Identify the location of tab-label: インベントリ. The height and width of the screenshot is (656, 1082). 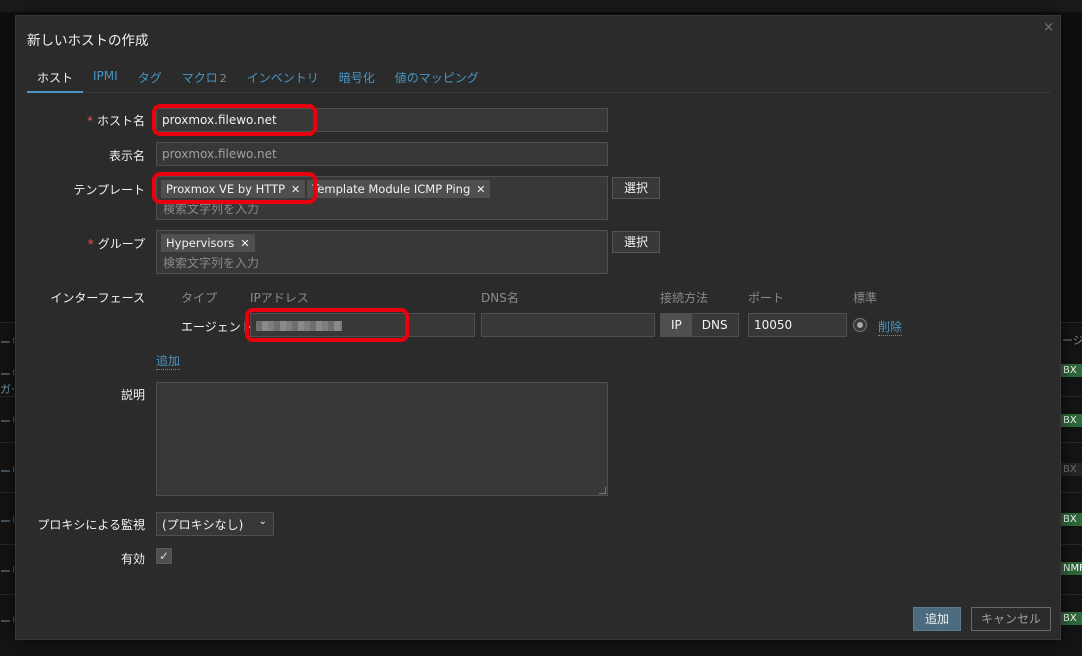
(282, 78).